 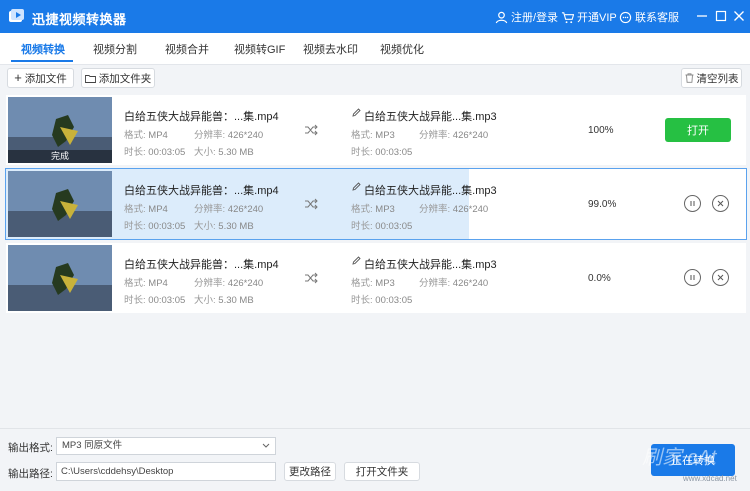 What do you see at coordinates (60, 130) in the screenshot?
I see `video-thumbnail: 完成` at bounding box center [60, 130].